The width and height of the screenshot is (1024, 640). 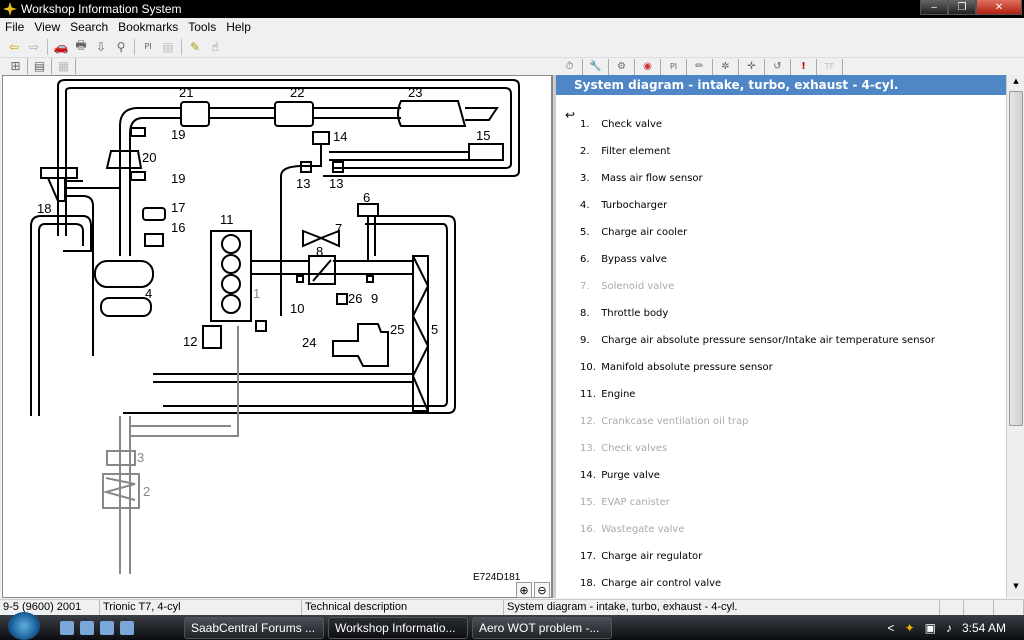 What do you see at coordinates (752, 66) in the screenshot?
I see `move-icon: ✛` at bounding box center [752, 66].